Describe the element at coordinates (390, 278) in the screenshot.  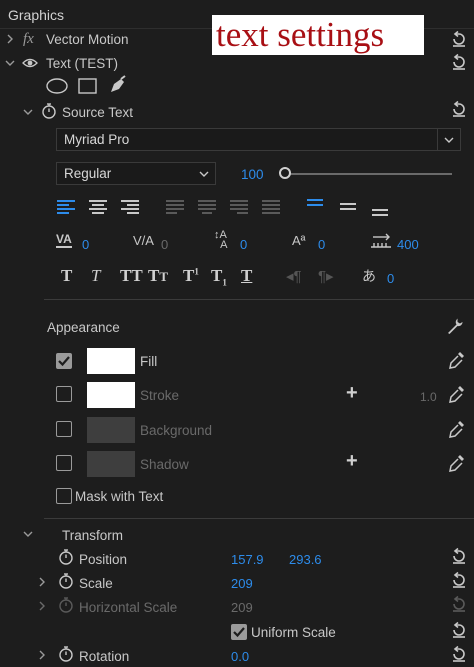
I see `tsume-value: 0` at that location.